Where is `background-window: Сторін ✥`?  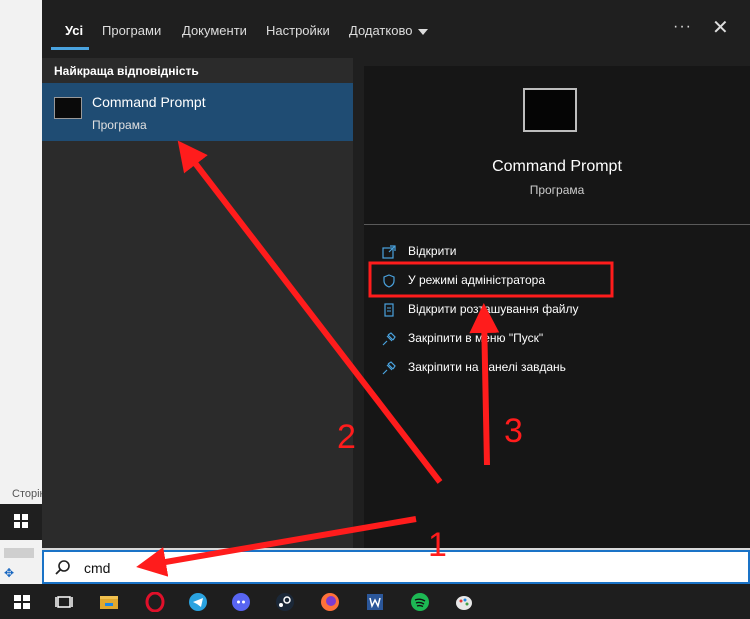 background-window: Сторін ✥ is located at coordinates (23, 309).